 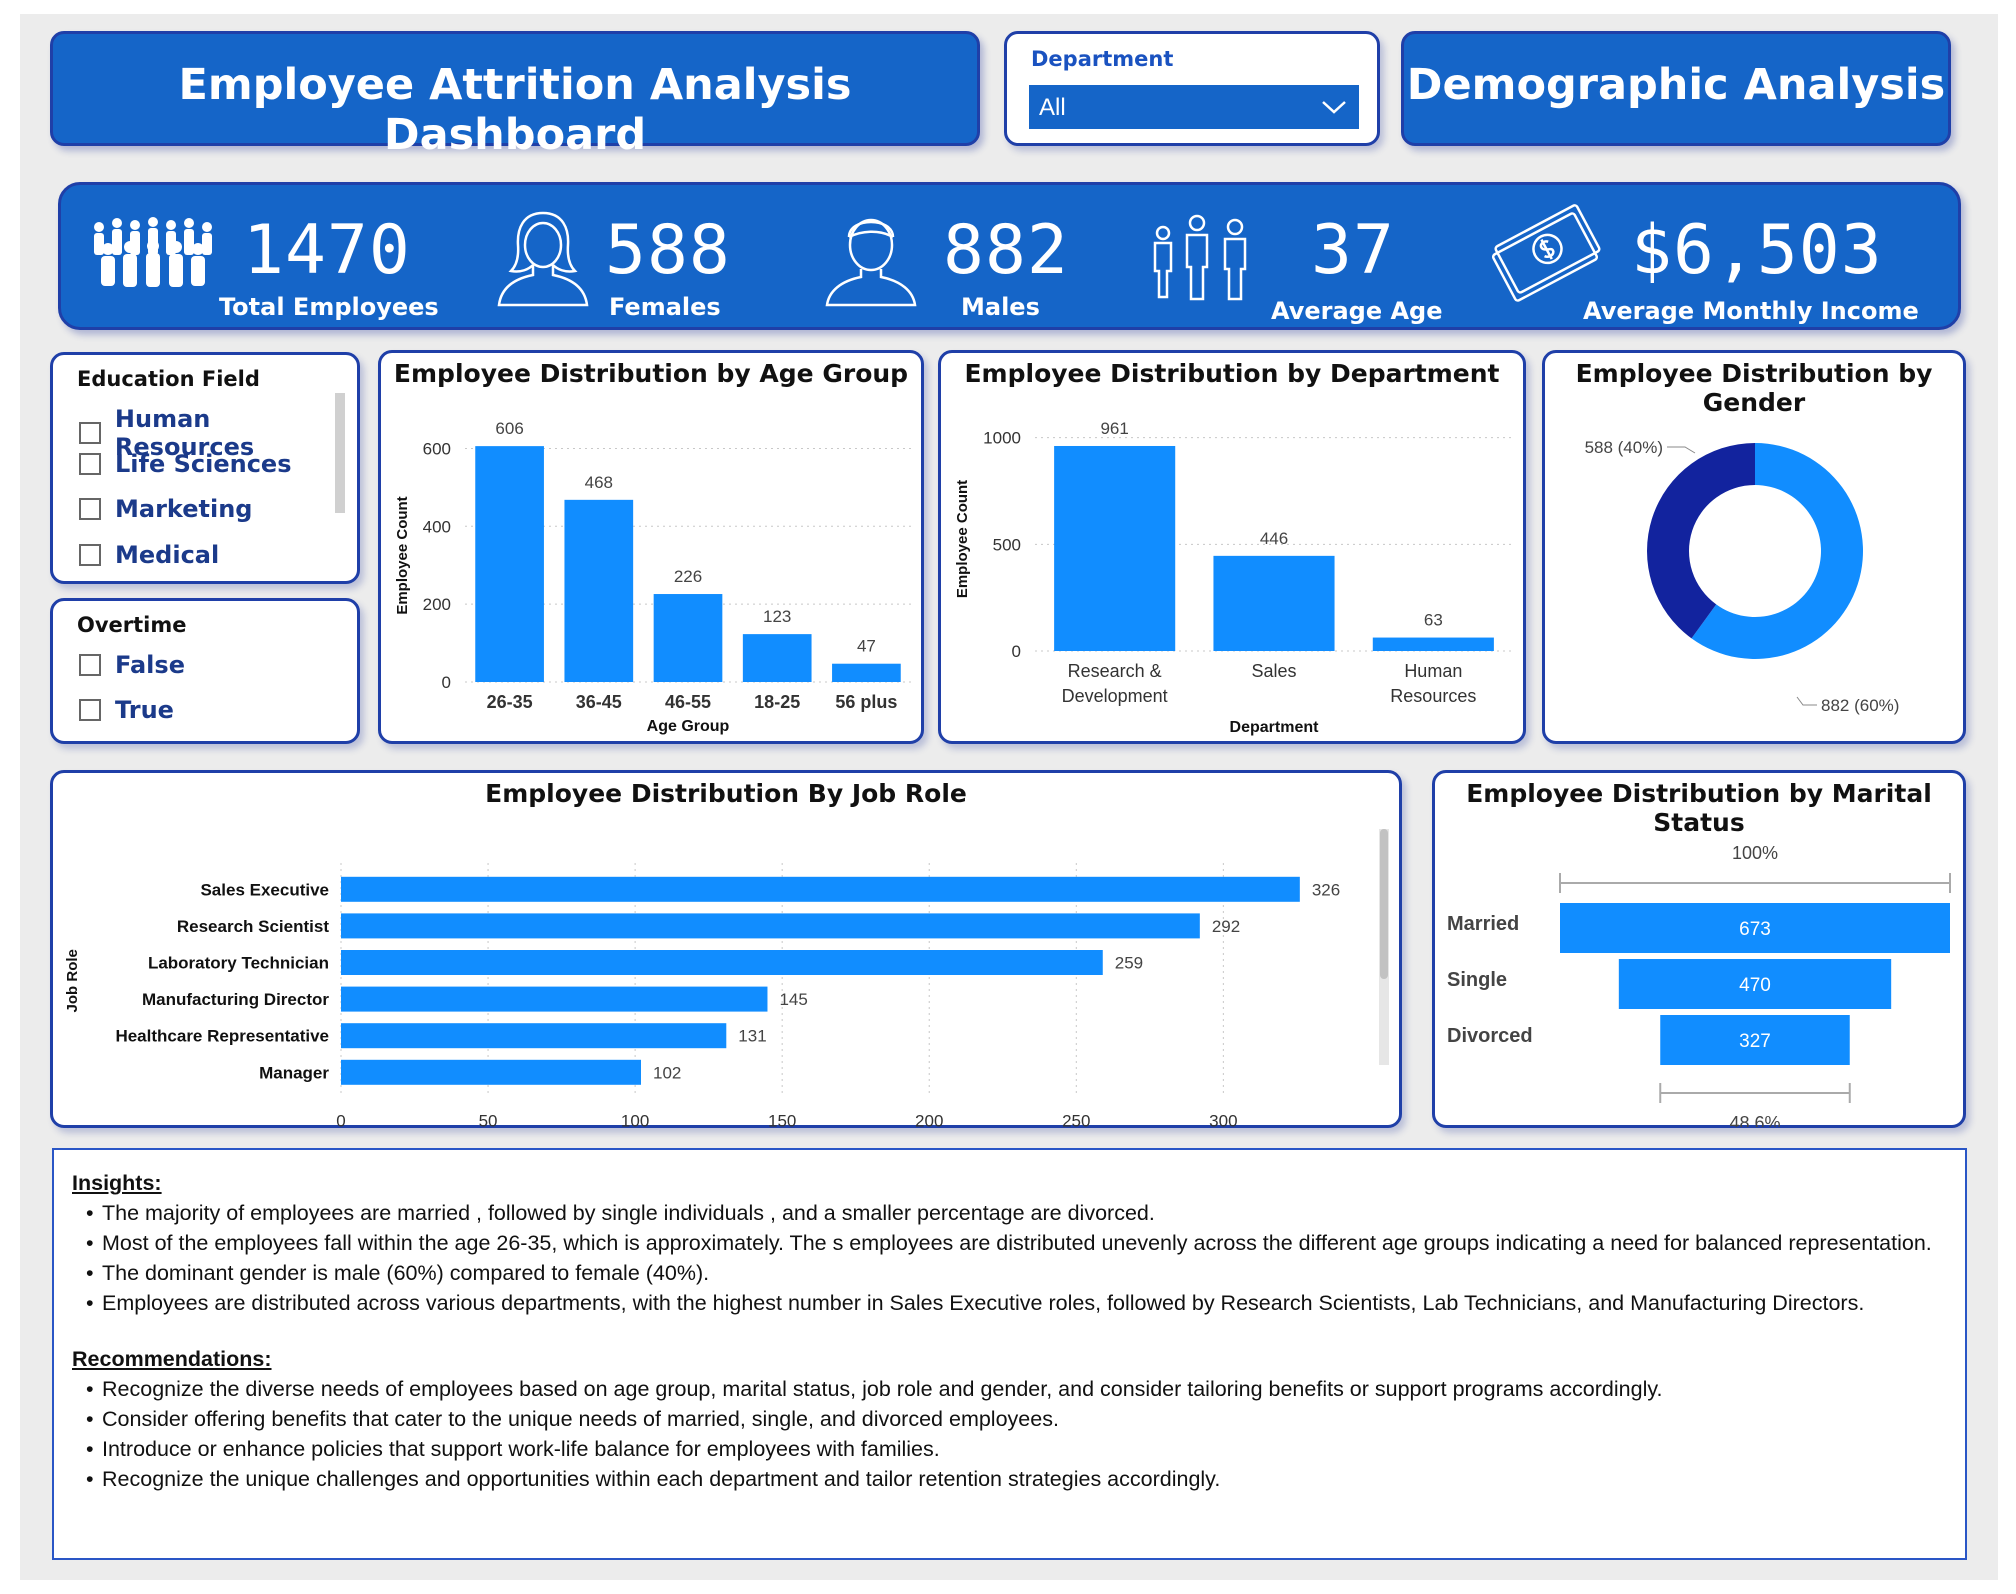 What do you see at coordinates (1353, 250) in the screenshot?
I see `average-age-value: 37` at bounding box center [1353, 250].